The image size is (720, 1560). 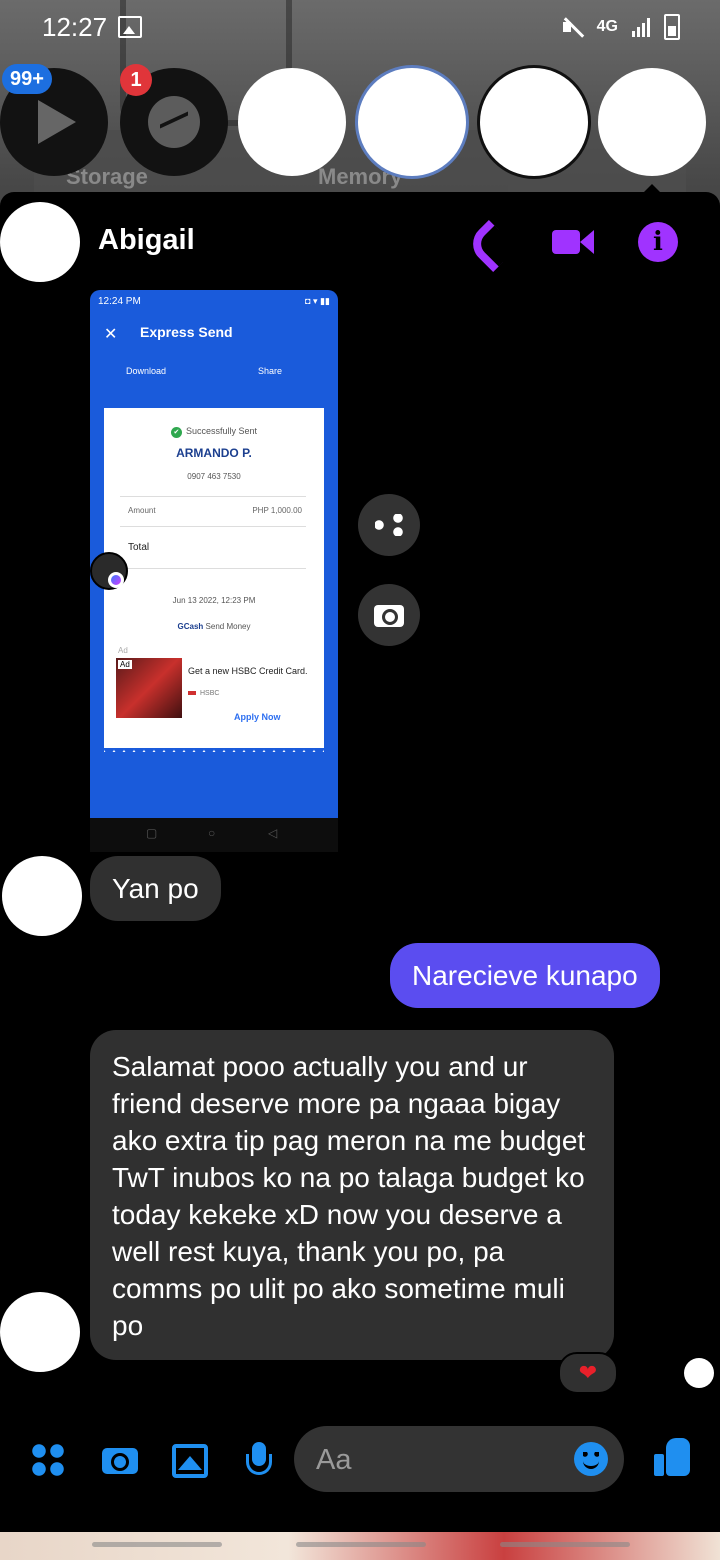 What do you see at coordinates (155, 888) in the screenshot?
I see `message-bubble-incoming: Yan po` at bounding box center [155, 888].